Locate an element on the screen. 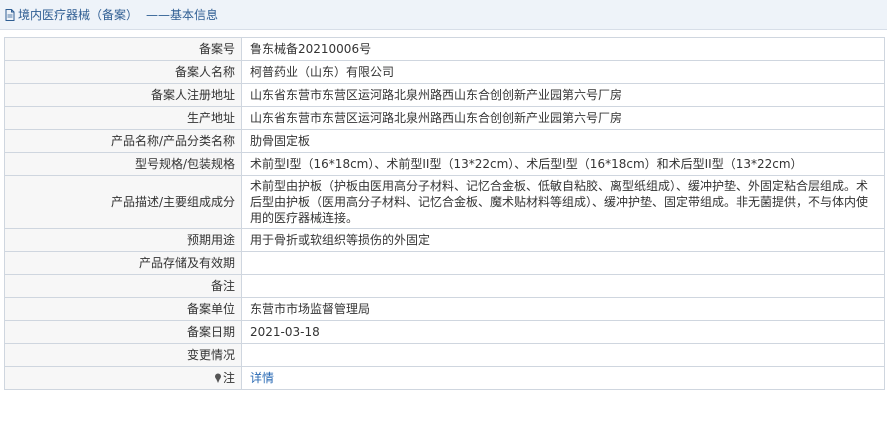 The width and height of the screenshot is (887, 425). details-link: 详情 is located at coordinates (262, 378).